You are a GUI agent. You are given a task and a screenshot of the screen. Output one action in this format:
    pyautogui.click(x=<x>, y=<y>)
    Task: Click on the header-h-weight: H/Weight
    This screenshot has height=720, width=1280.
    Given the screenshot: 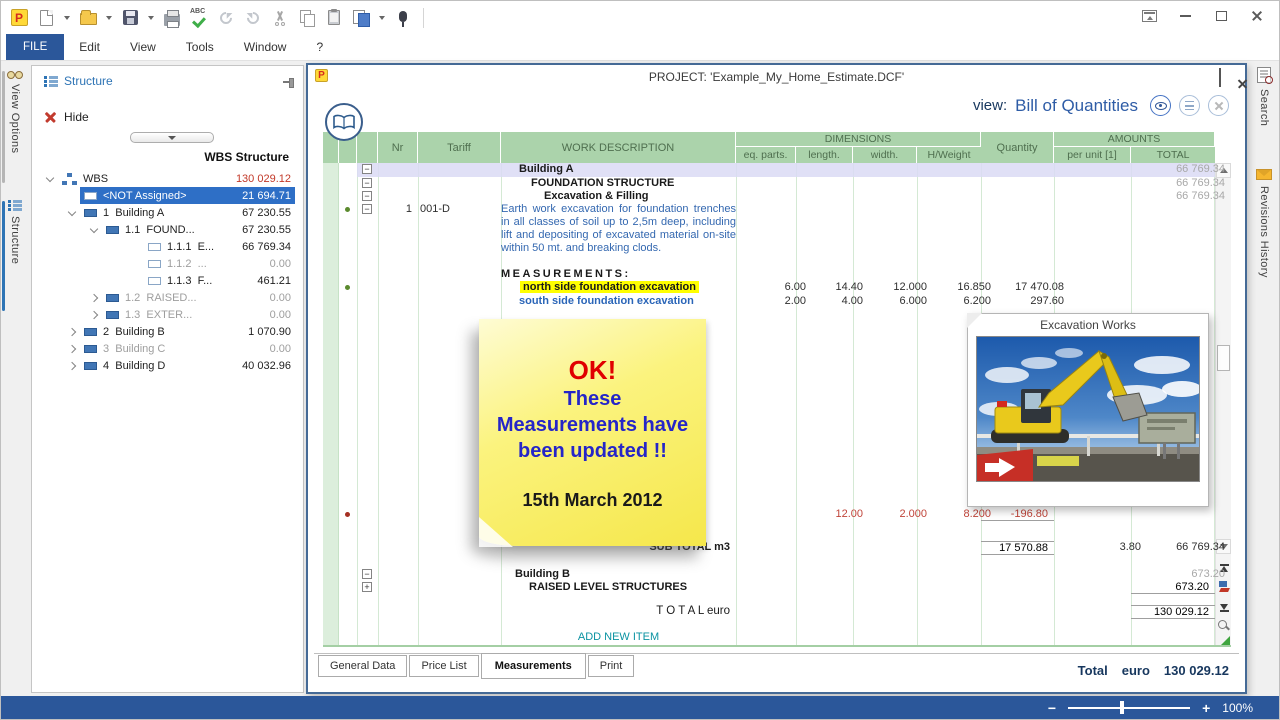 What is the action you would take?
    pyautogui.click(x=949, y=155)
    